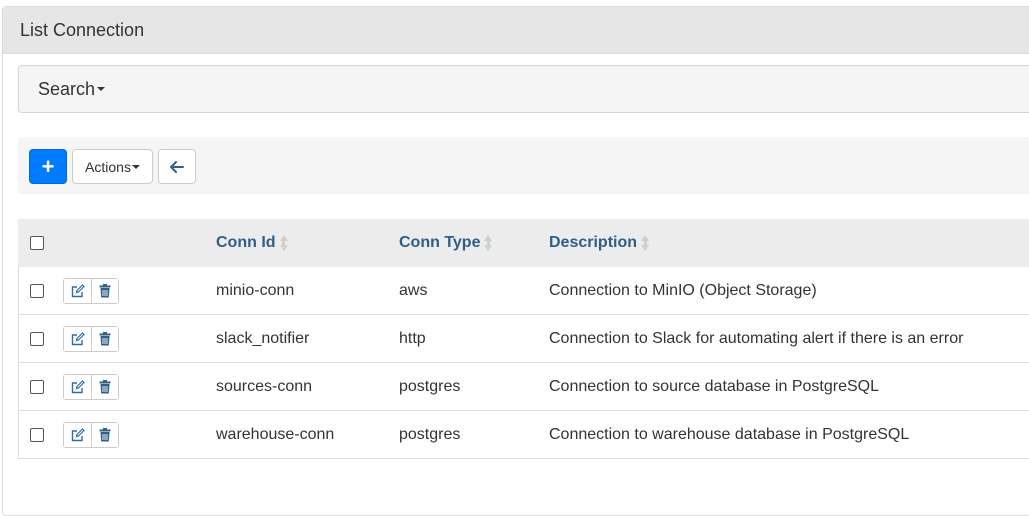 This screenshot has width=1029, height=516. I want to click on cell-conn-type: http, so click(412, 338).